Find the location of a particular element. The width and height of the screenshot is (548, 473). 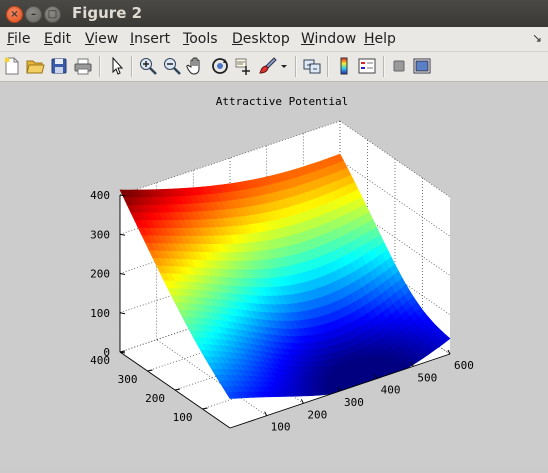

edit-plot-arrow-icon is located at coordinates (117, 66).